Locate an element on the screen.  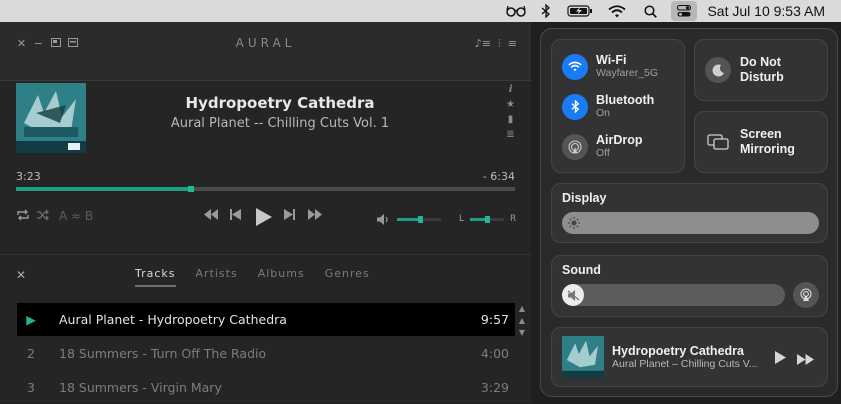
tab-genres: Genres is located at coordinates (347, 277).